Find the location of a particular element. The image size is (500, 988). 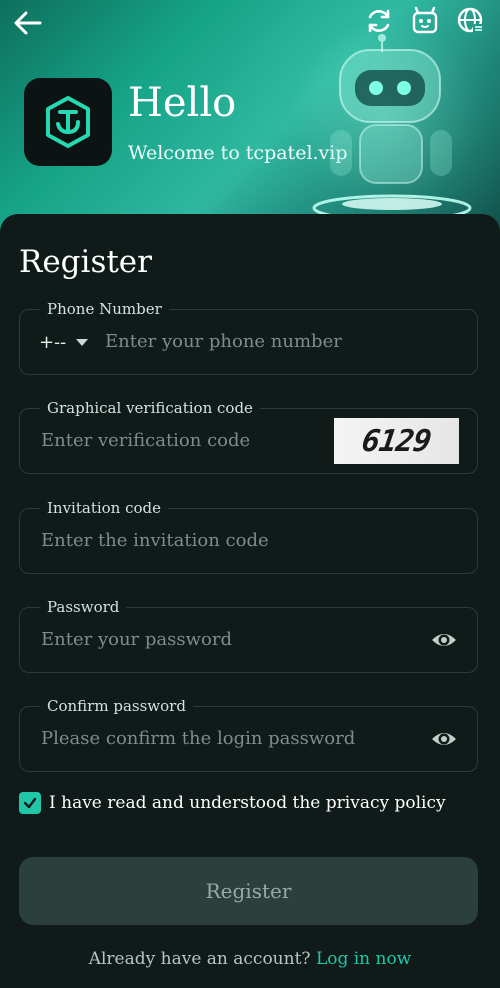

robot-illustration is located at coordinates (392, 127).